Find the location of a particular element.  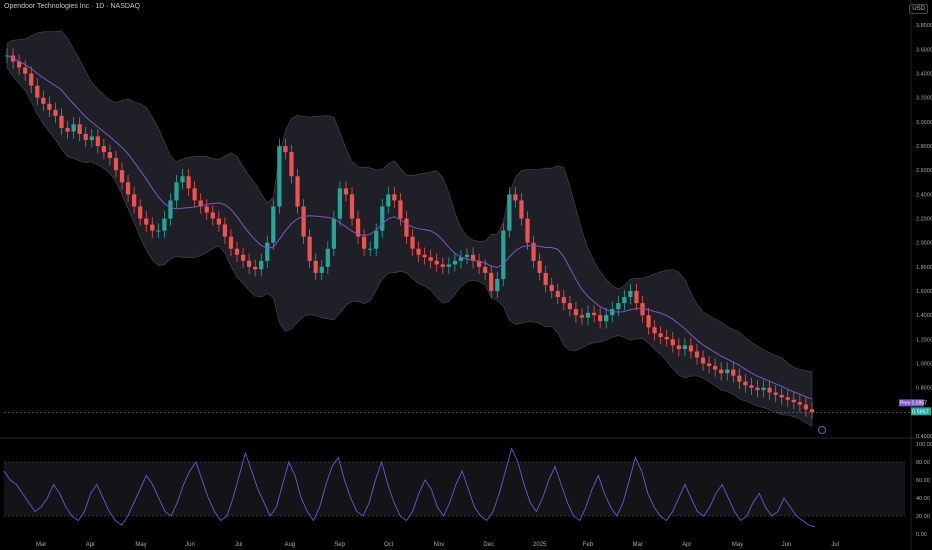

oscillator-tick-label: 40.00 is located at coordinates (923, 499).